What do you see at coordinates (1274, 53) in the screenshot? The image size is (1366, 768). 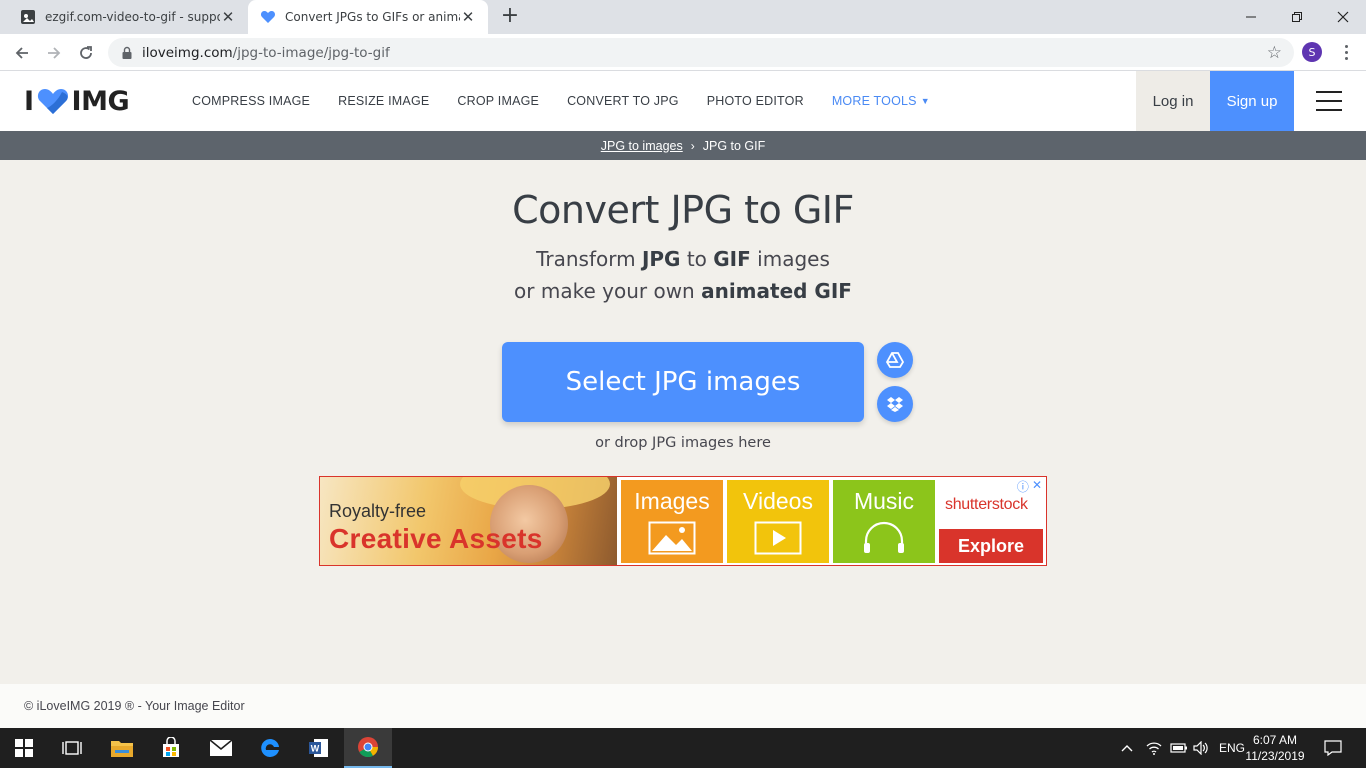 I see `bookmark-star-icon: ☆` at bounding box center [1274, 53].